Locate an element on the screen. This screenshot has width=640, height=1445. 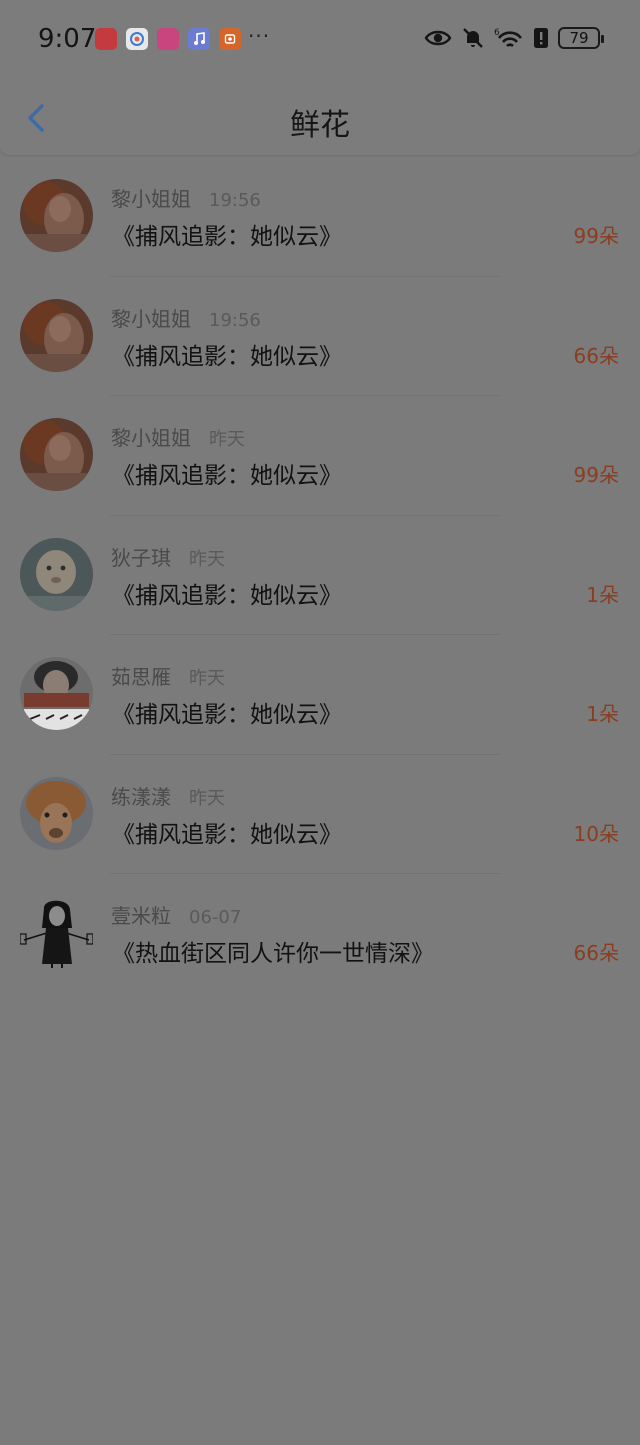
status-icons: 6 79 is located at coordinates (514, 38).